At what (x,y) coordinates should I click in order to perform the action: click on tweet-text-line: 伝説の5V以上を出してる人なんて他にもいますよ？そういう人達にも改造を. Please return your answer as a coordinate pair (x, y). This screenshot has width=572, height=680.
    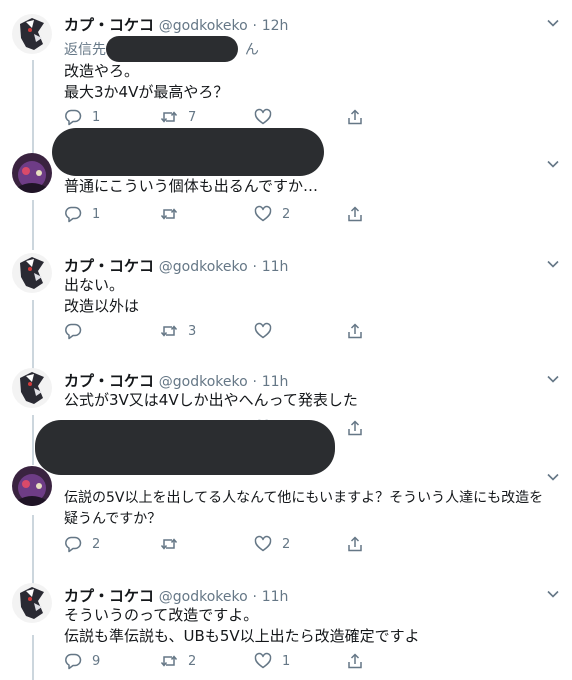
    Looking at the image, I should click on (304, 498).